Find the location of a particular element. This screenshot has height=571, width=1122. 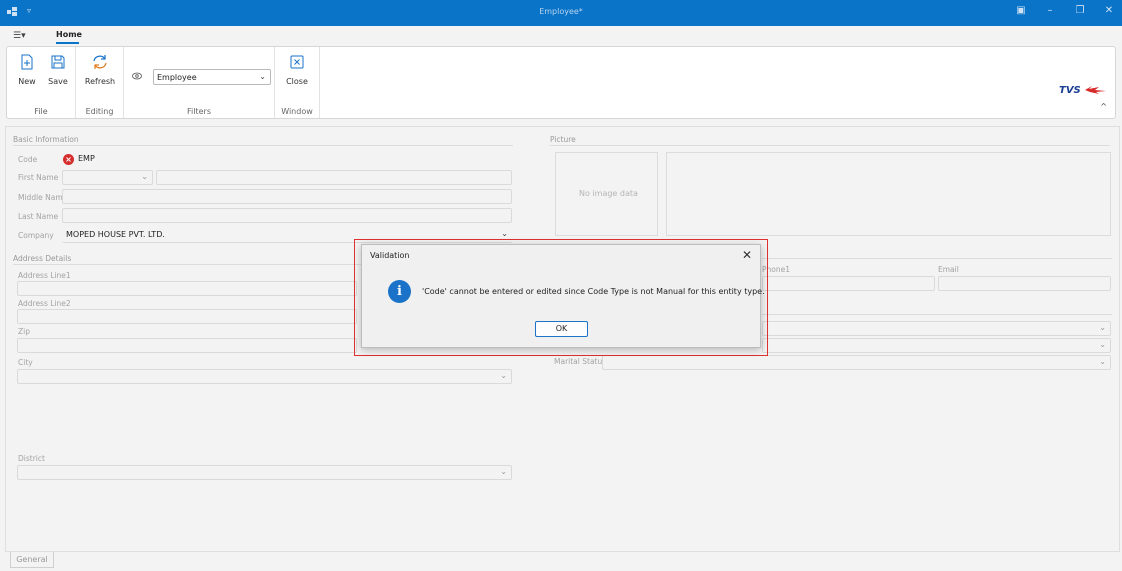

label-city: City is located at coordinates (25, 362).